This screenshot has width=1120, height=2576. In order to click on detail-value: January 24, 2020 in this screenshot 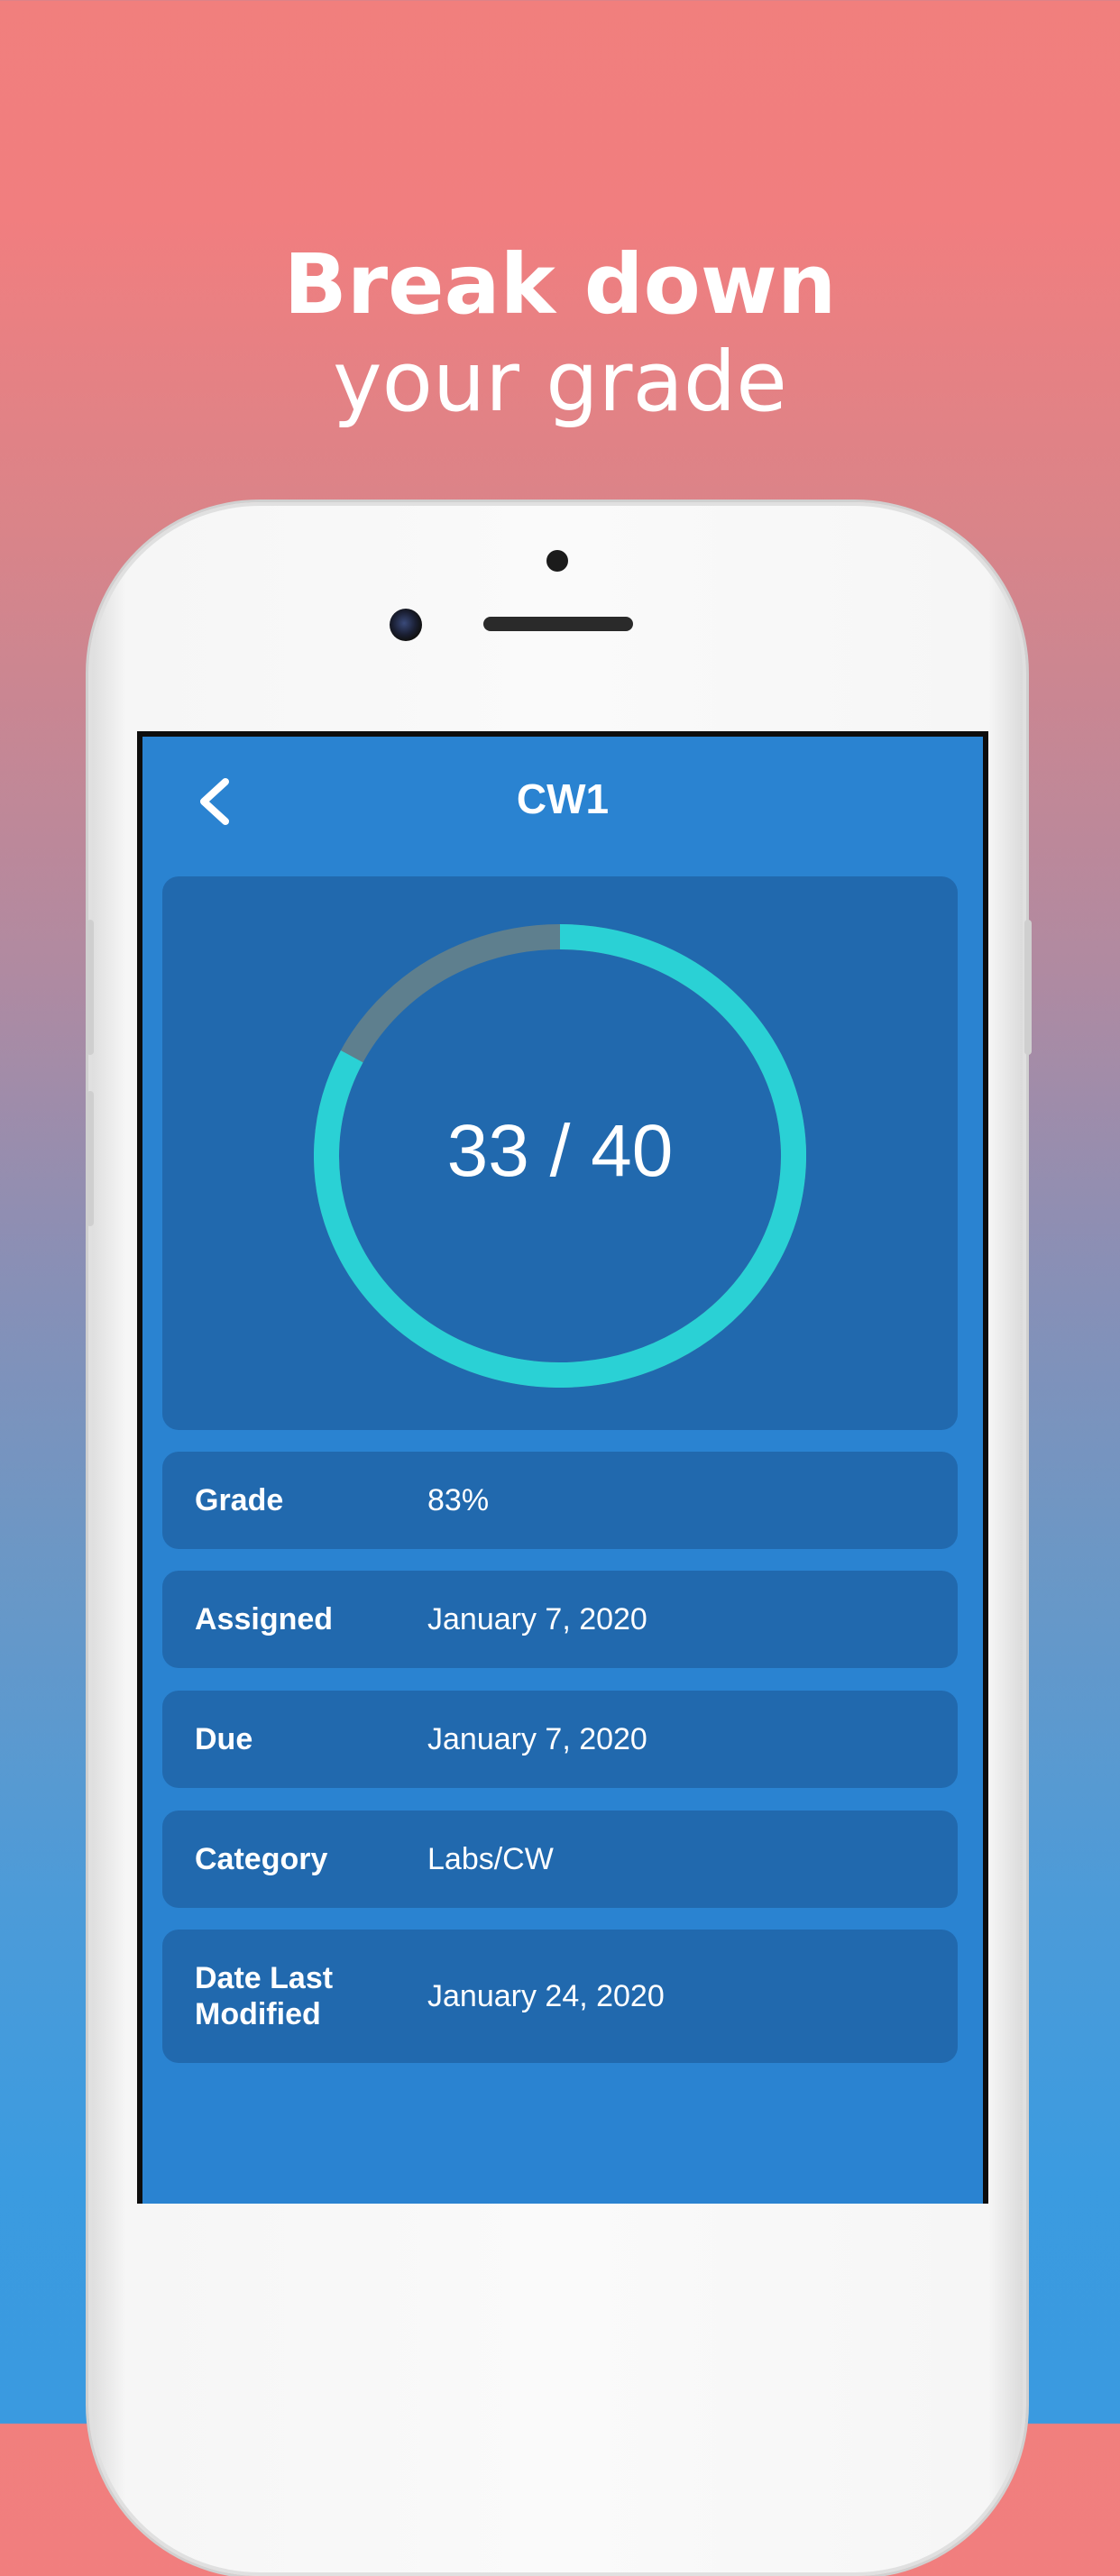, I will do `click(546, 1995)`.